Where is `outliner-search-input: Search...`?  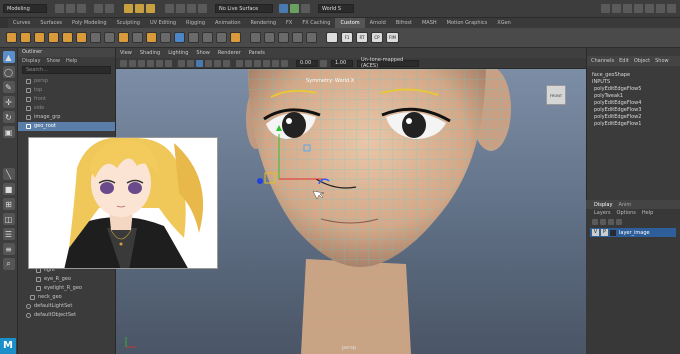
outliner-search-input: Search... is located at coordinates (66, 70).